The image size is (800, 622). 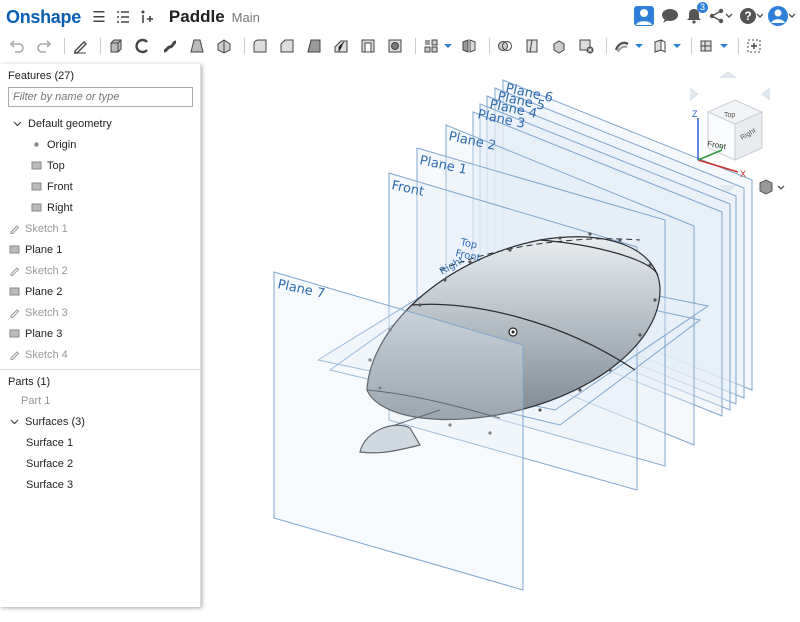 What do you see at coordinates (743, 174) in the screenshot?
I see `axis-x-label: X` at bounding box center [743, 174].